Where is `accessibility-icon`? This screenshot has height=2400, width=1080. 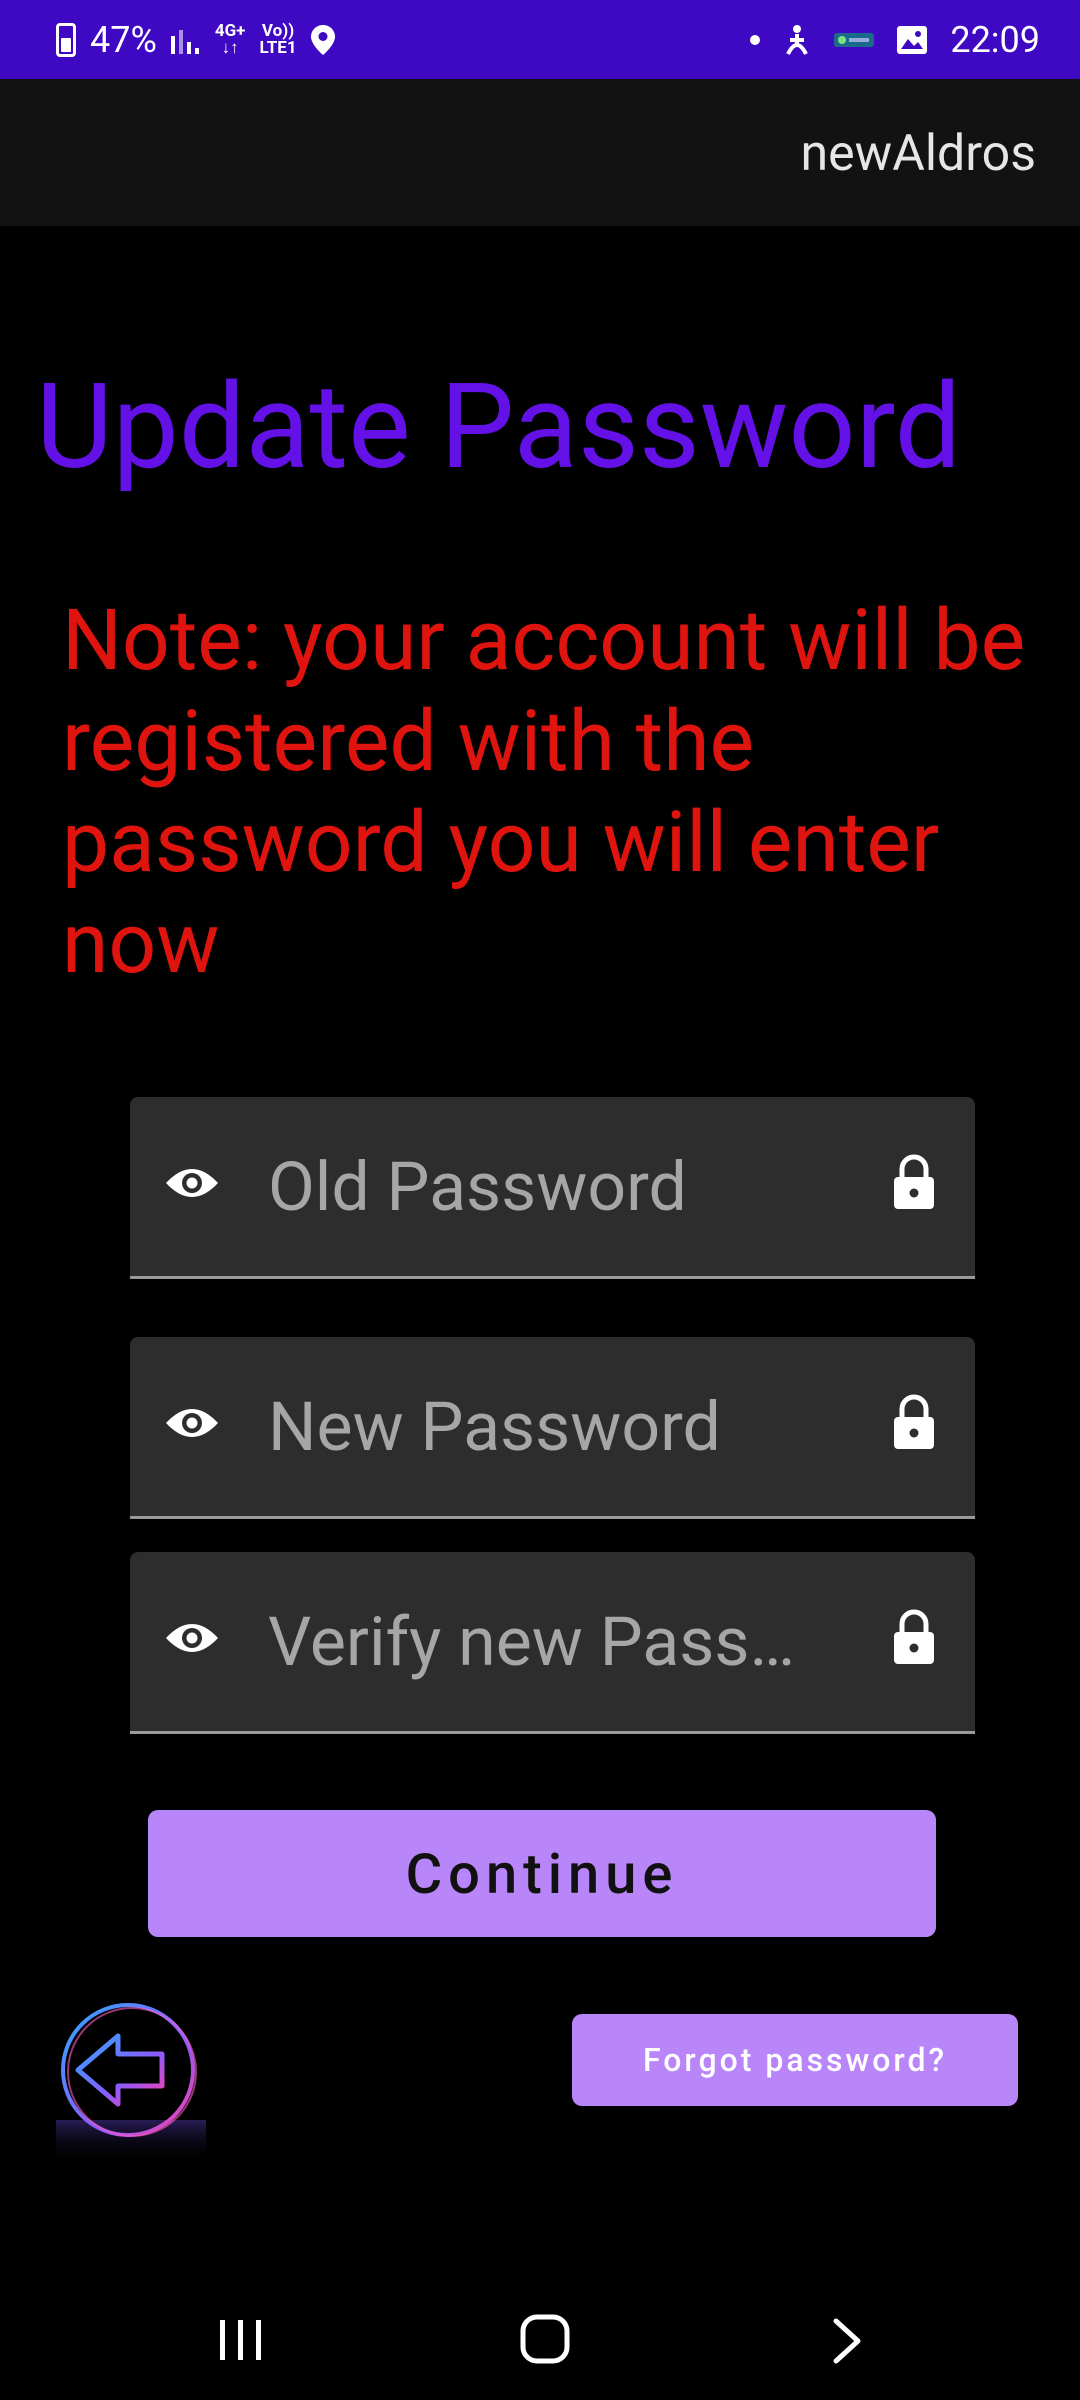 accessibility-icon is located at coordinates (797, 39).